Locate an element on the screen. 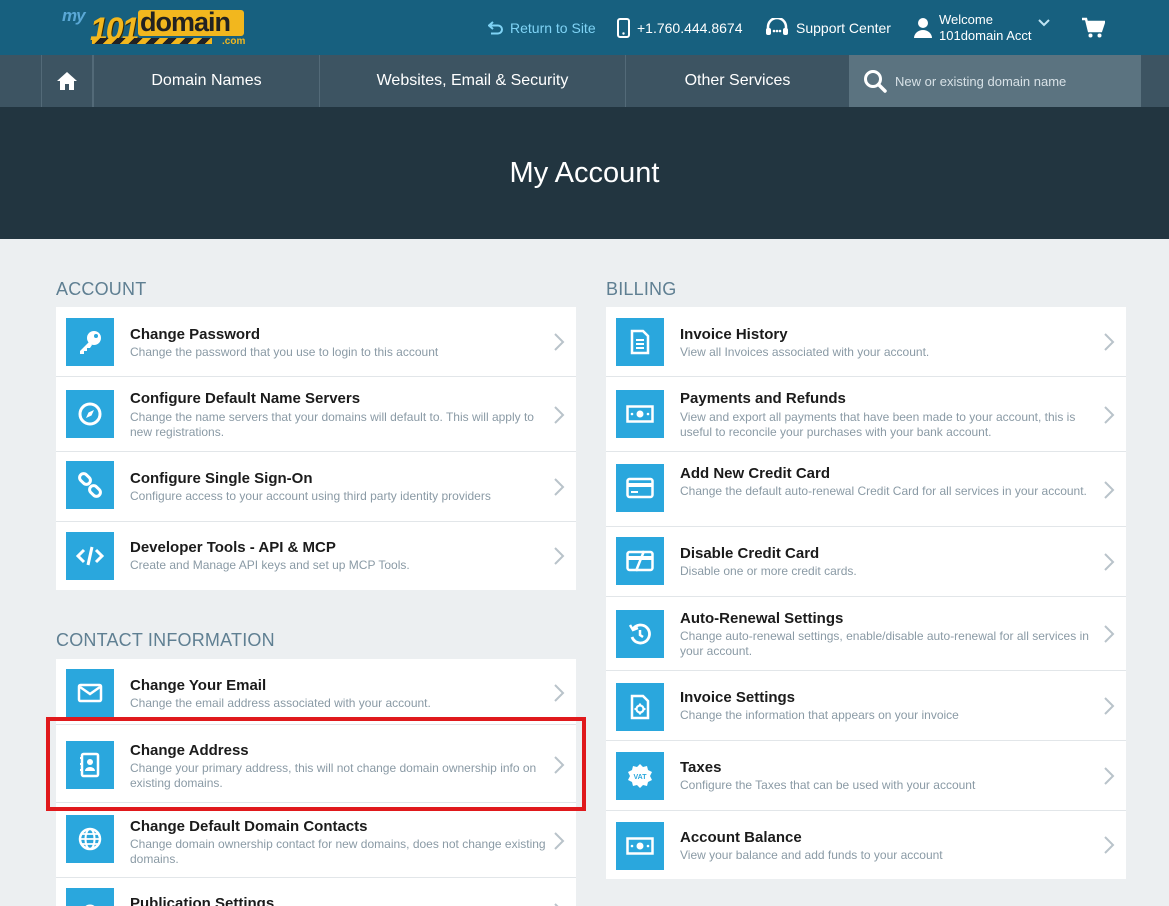 This screenshot has height=906, width=1169. phone-label: +1.760.444.8674 is located at coordinates (690, 27).